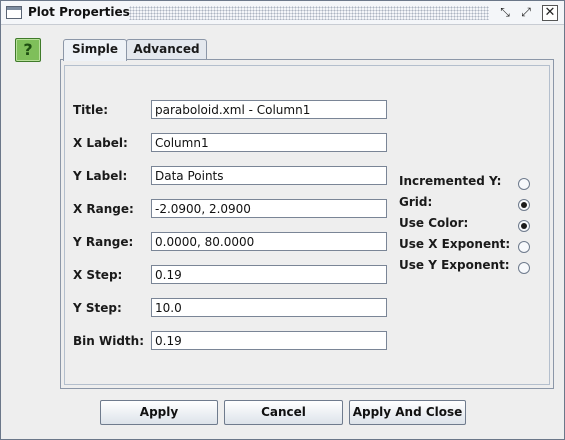 This screenshot has height=440, width=565. I want to click on x-step-field, so click(269, 274).